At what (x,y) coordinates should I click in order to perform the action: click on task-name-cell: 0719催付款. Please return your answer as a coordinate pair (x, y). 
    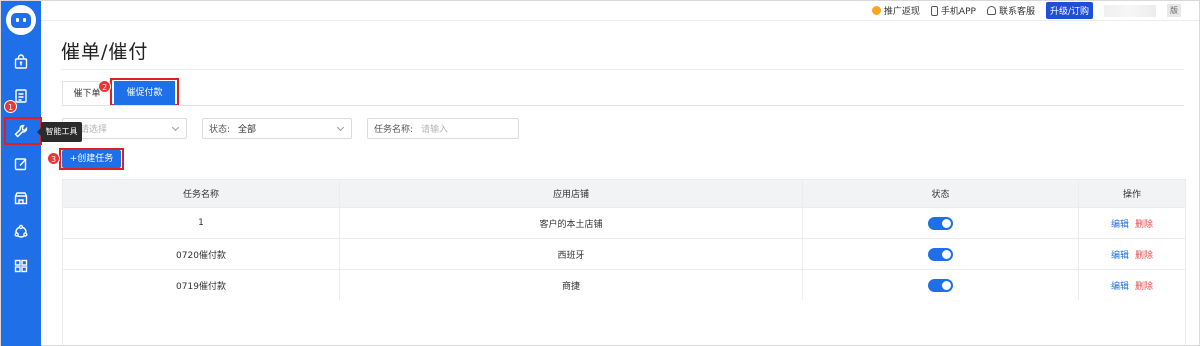
    Looking at the image, I should click on (201, 285).